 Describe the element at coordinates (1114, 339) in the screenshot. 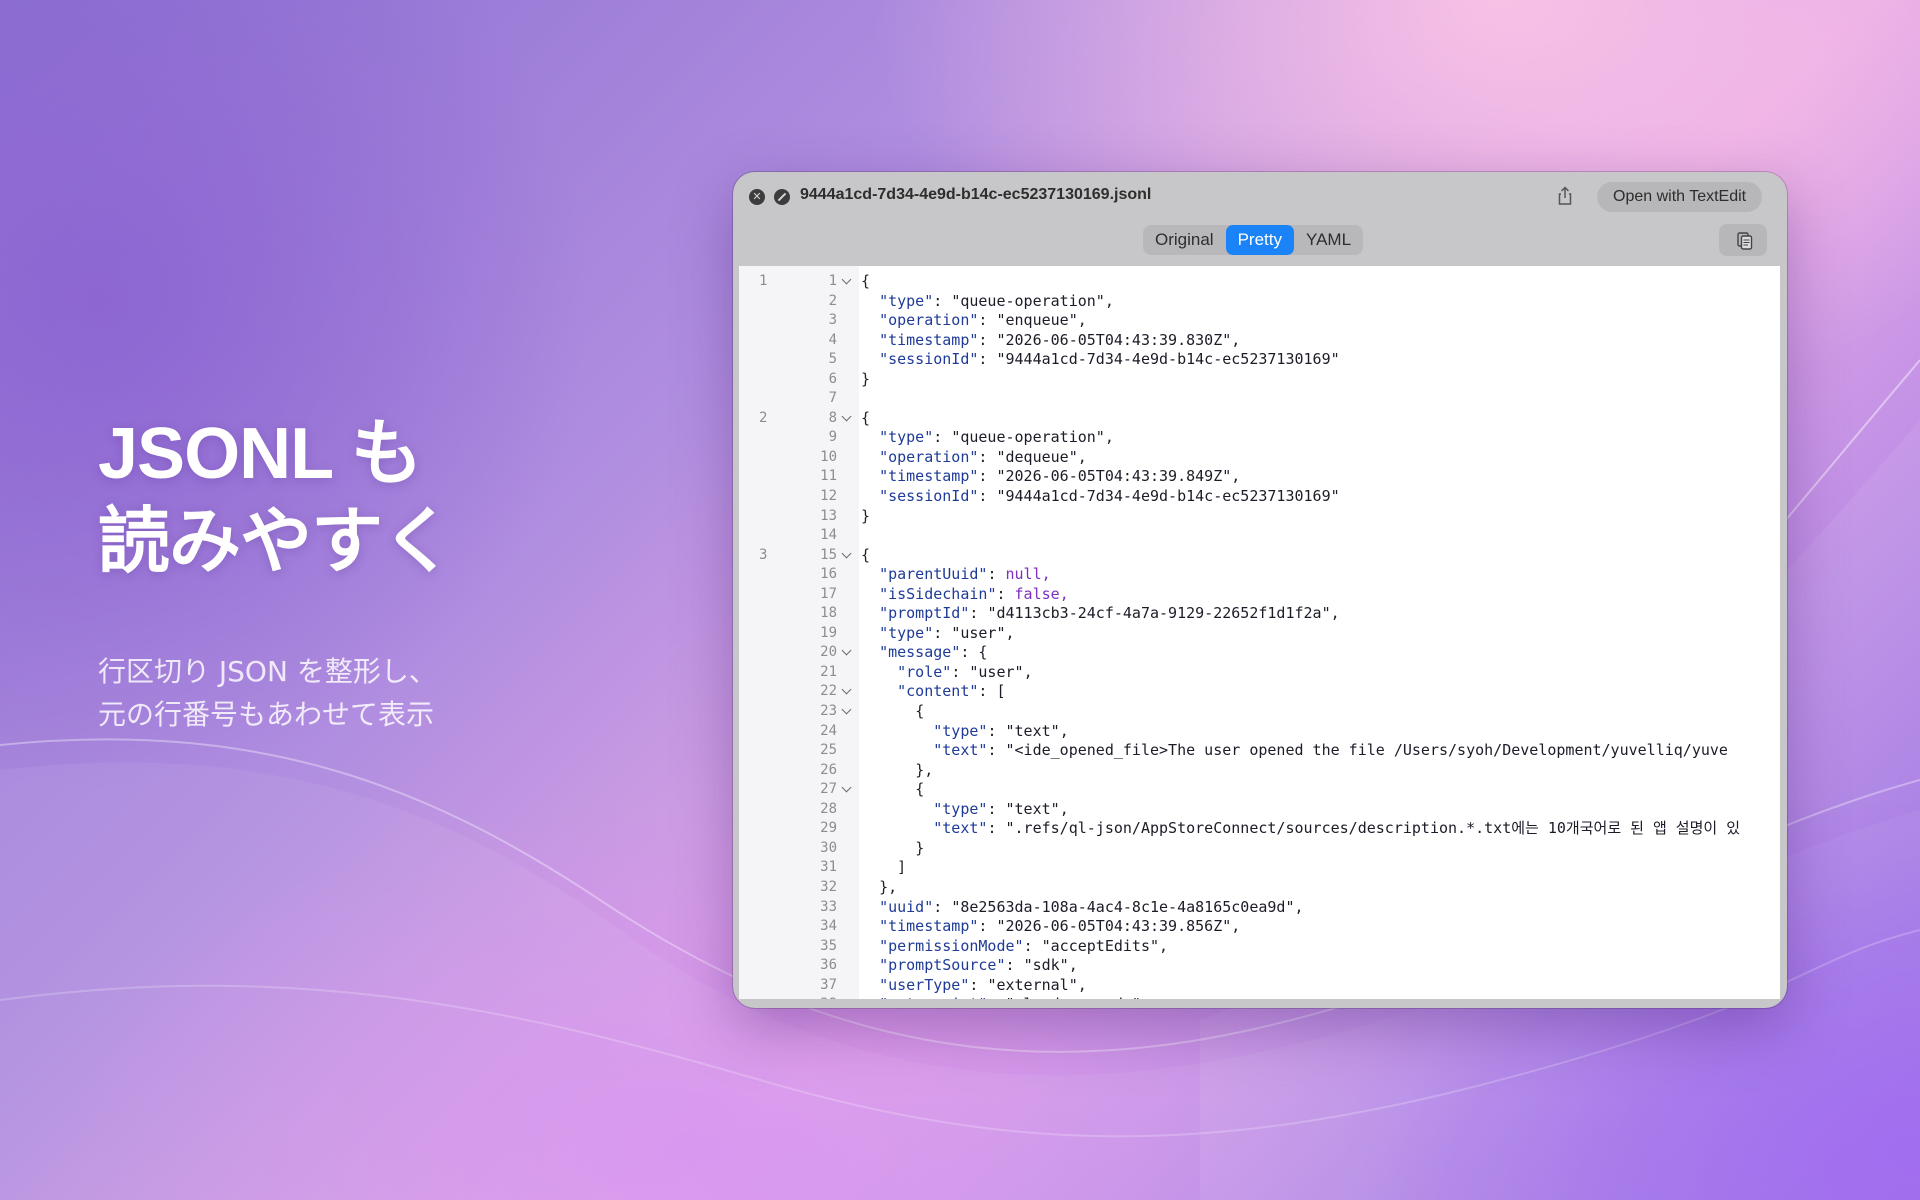

I see `json-value: "2026-06-05T04:43:39.830Z"` at that location.